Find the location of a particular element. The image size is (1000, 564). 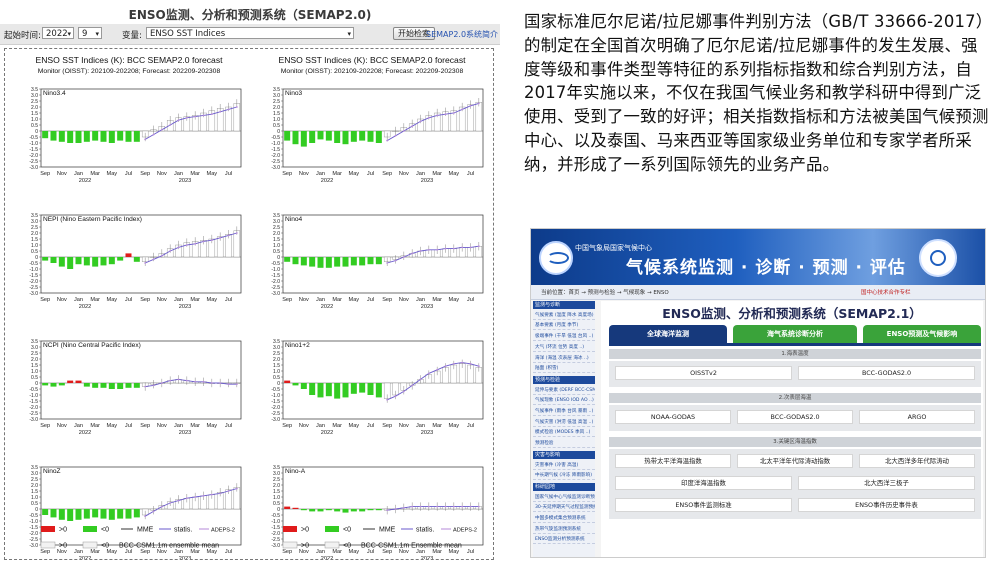

sidebar-item: 模式检验 (MODES 季风 ..) is located at coordinates (564, 433).